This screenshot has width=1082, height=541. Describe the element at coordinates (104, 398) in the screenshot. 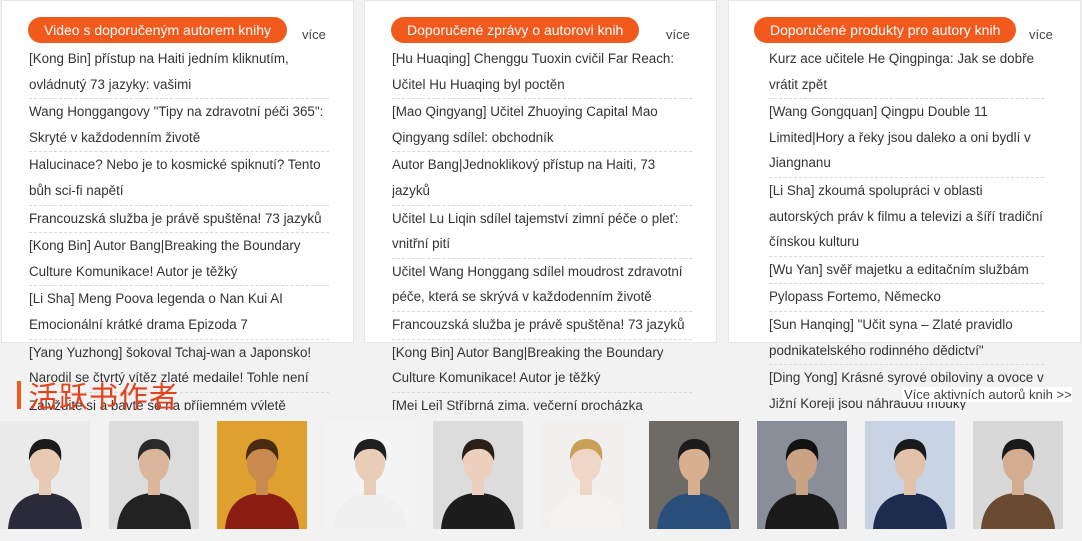

I see `authors-heading-text: 活跃书作者` at that location.